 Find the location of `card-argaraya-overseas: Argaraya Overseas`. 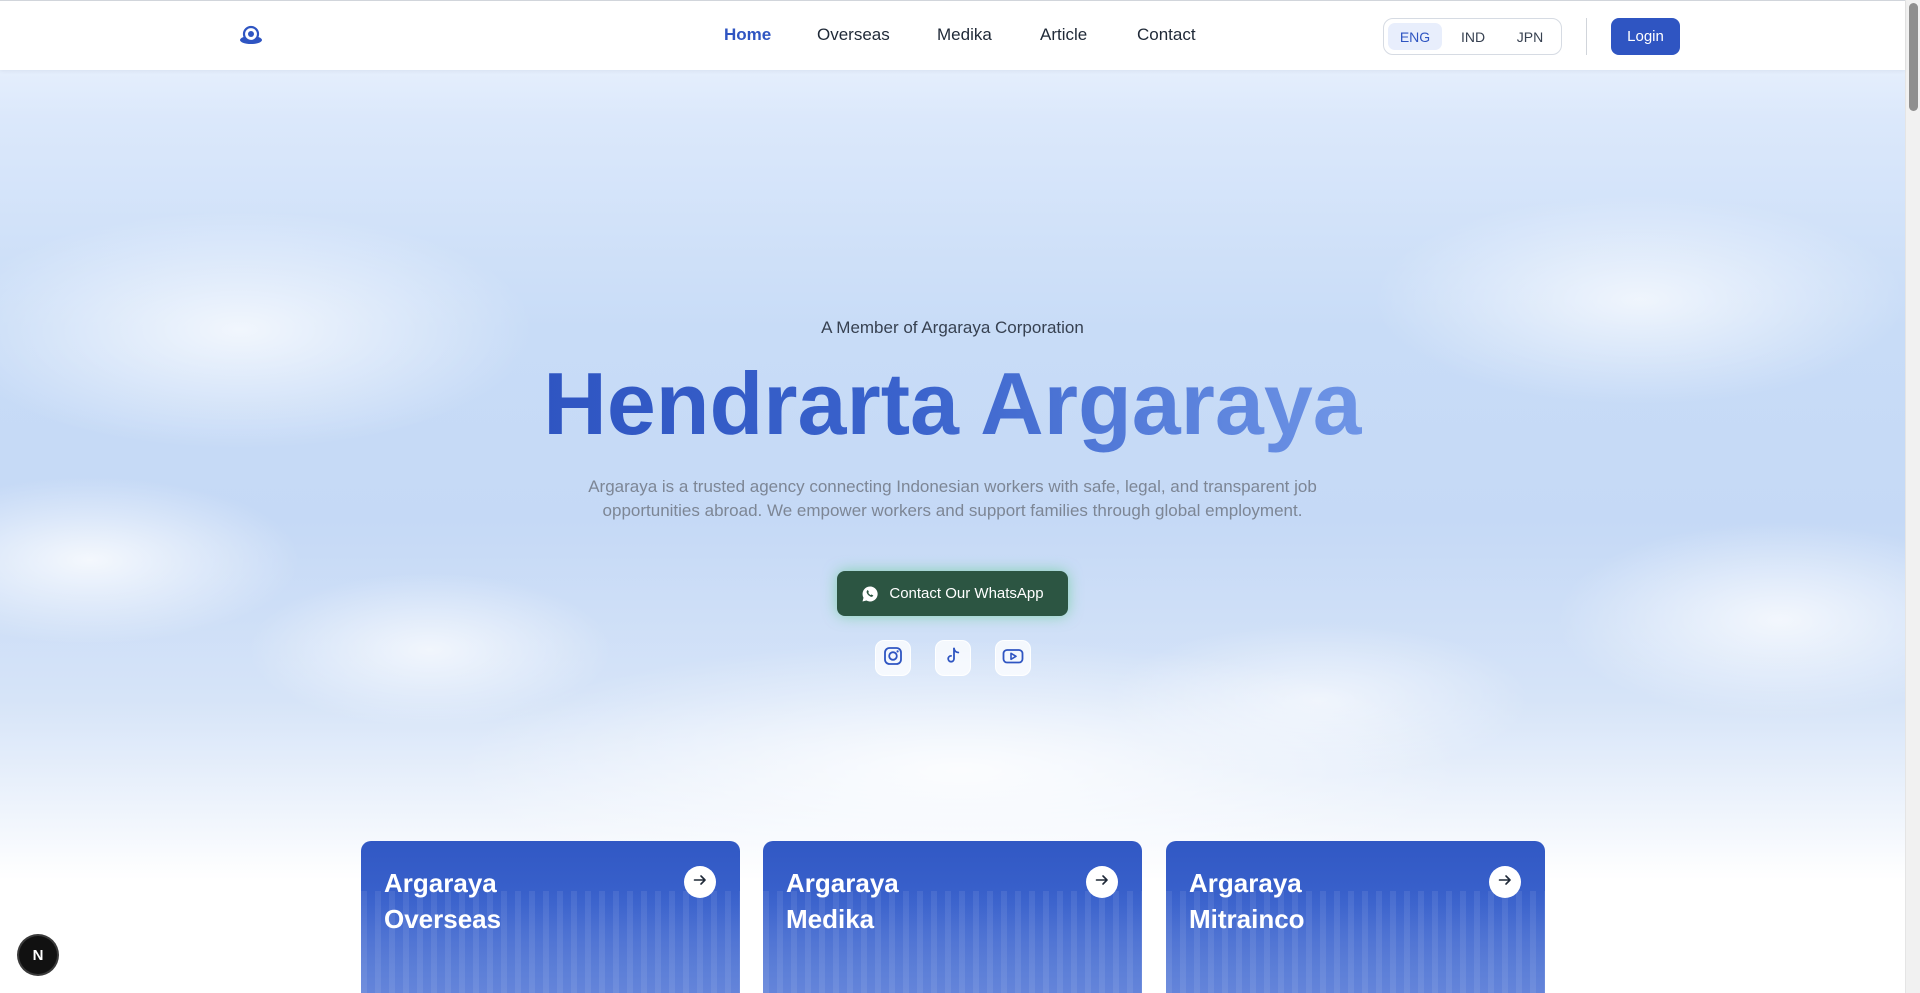

card-argaraya-overseas: Argaraya Overseas is located at coordinates (550, 917).